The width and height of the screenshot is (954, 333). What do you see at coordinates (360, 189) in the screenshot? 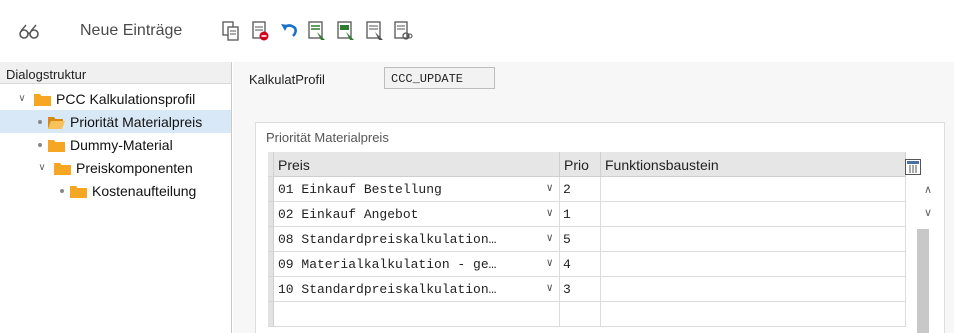
I see `preis-value: 01 Einkauf Bestellung` at bounding box center [360, 189].